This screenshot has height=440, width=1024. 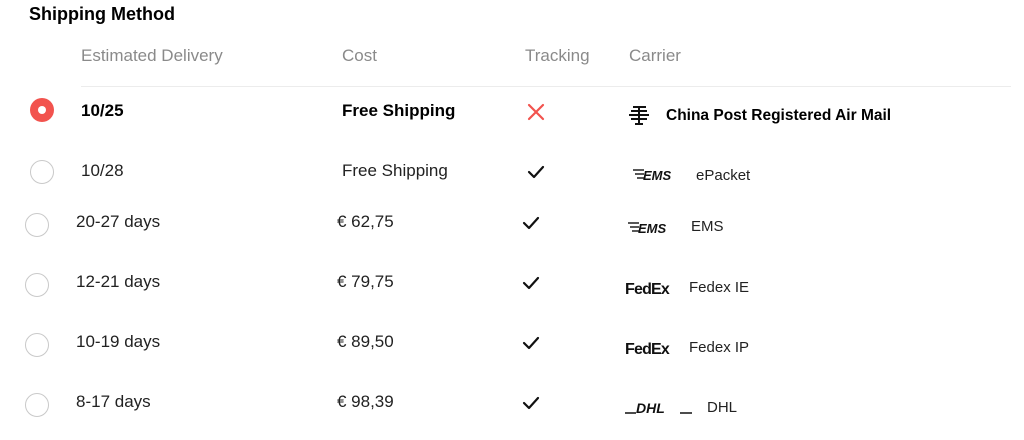 I want to click on svg-text: DHL, so click(x=650, y=408).